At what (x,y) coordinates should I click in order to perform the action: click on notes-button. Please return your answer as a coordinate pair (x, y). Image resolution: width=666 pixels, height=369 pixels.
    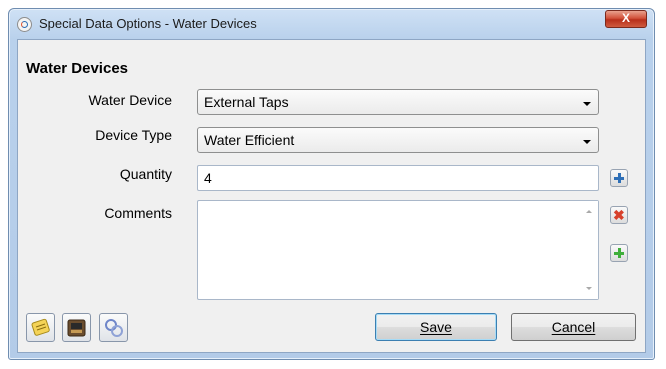
    Looking at the image, I should click on (40, 327).